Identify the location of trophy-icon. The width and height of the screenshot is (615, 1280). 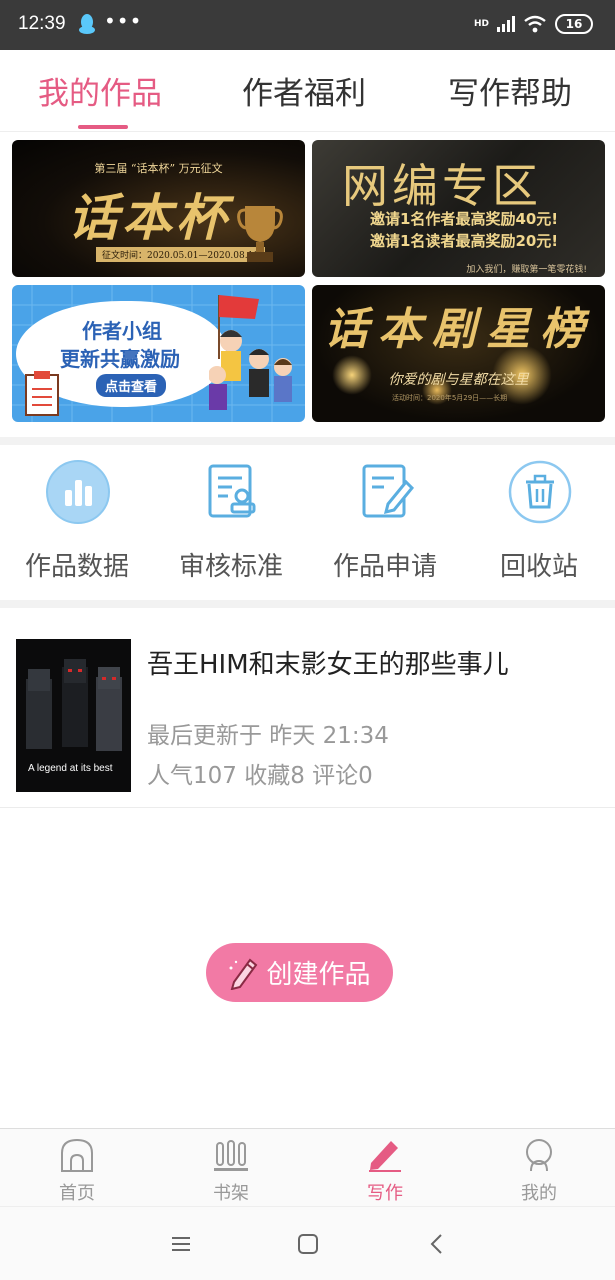
(260, 234).